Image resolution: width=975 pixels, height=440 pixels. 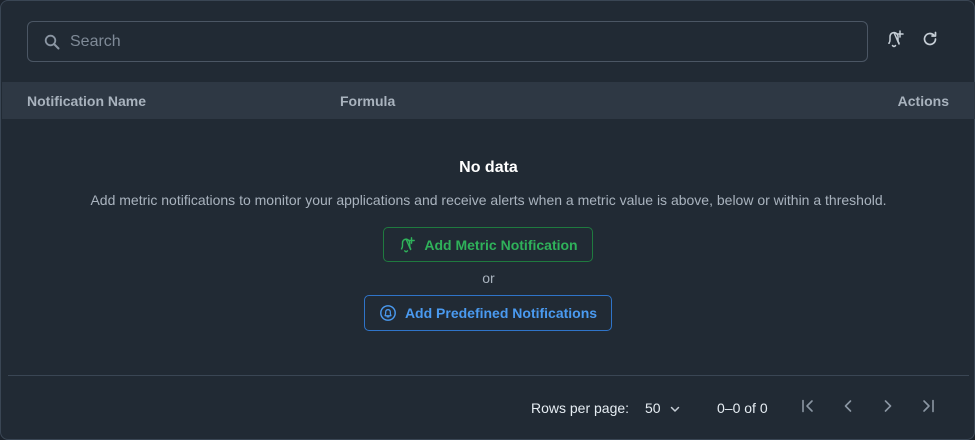 I want to click on add-metric-notification-button: Add Metric Notification, so click(x=488, y=244).